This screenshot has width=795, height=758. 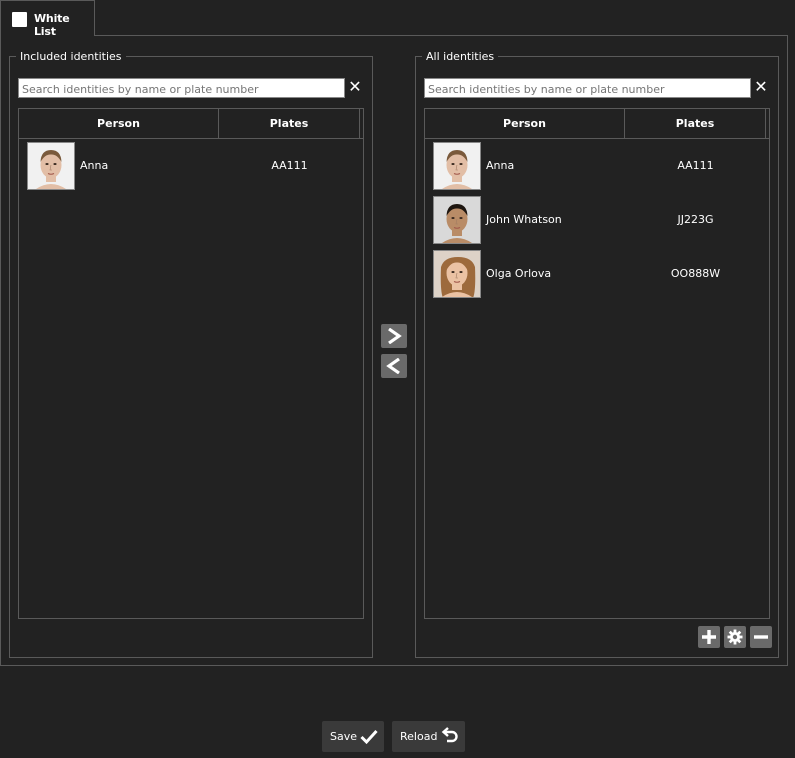 I want to click on minus-icon, so click(x=761, y=637).